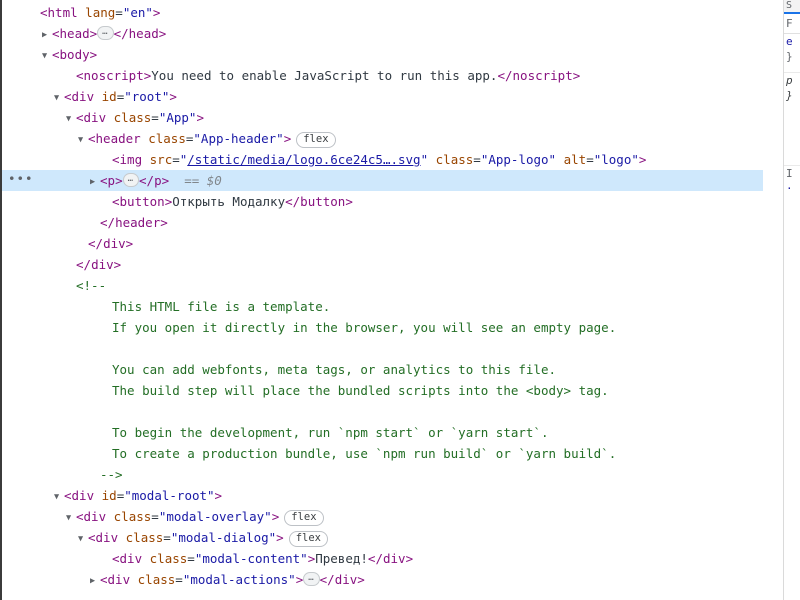  Describe the element at coordinates (792, 24) in the screenshot. I see `styles-filter-input: F` at that location.